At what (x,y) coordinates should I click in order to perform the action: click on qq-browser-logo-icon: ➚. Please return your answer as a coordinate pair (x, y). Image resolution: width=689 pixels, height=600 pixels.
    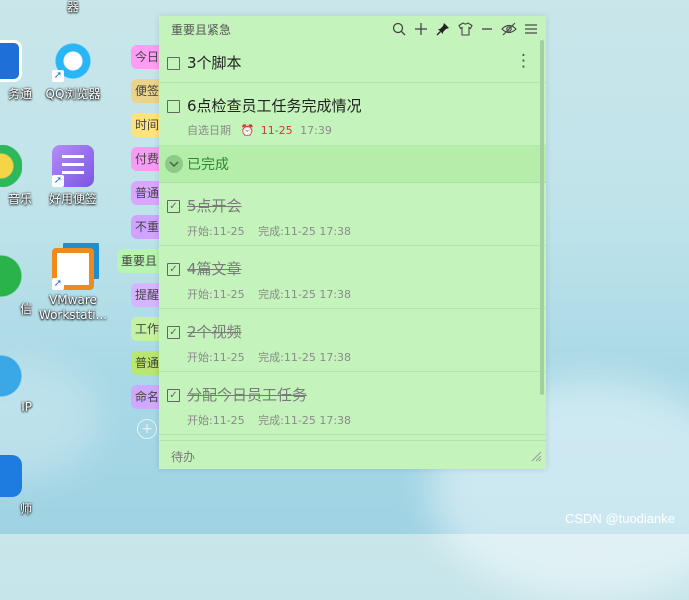
    Looking at the image, I should click on (73, 61).